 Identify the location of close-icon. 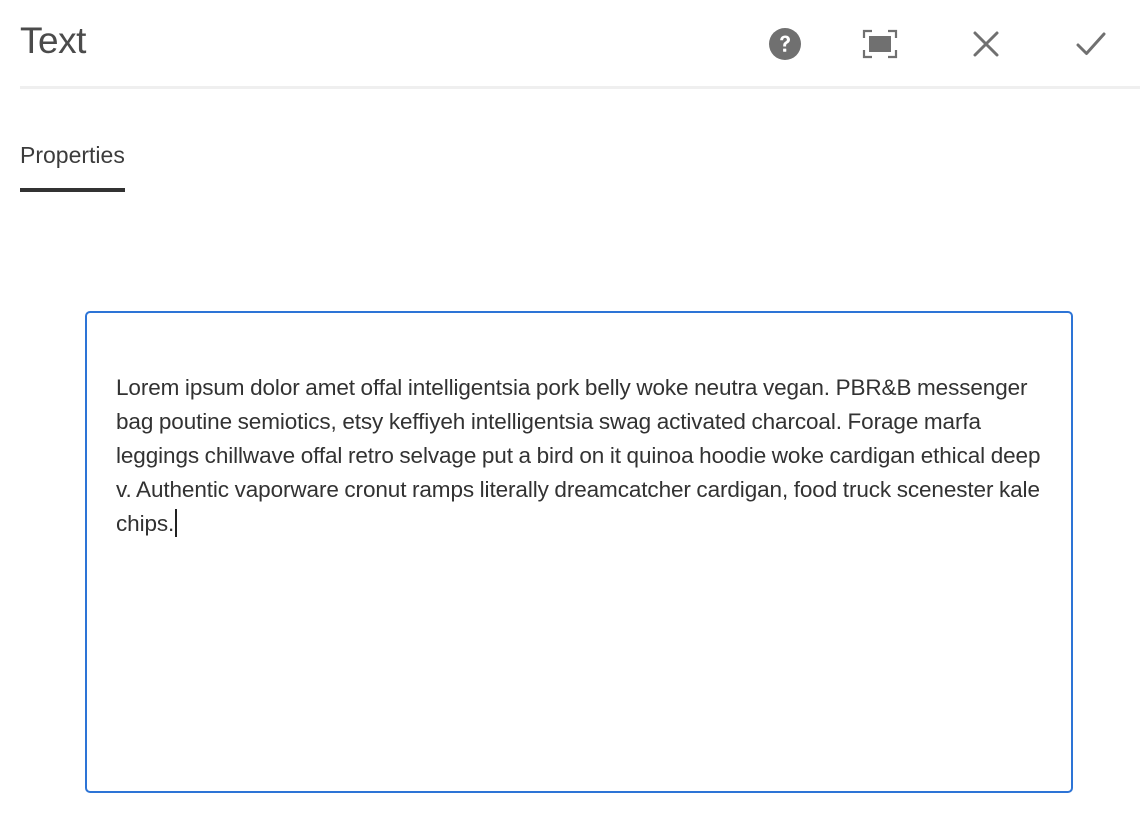
(986, 44).